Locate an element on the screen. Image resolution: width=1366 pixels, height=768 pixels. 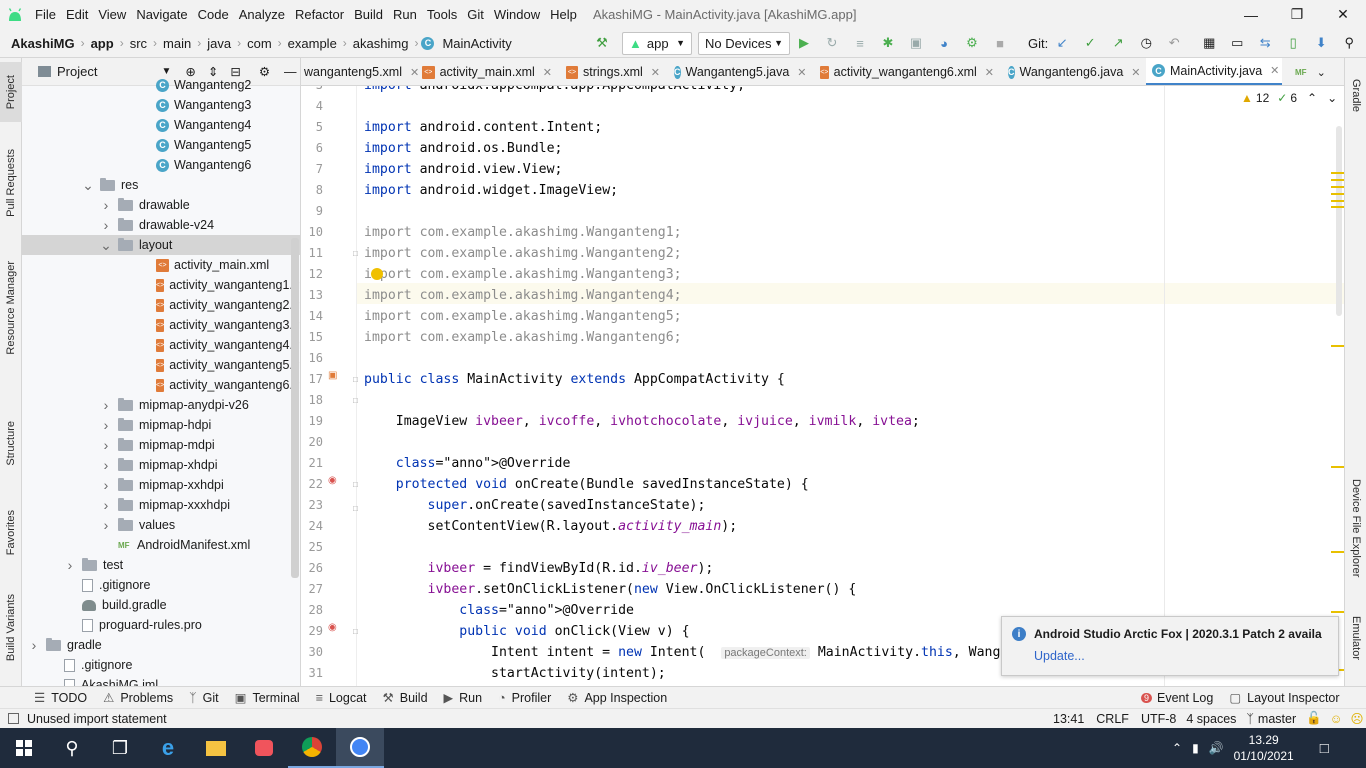
breadcrumb-main: main is located at coordinates (177, 43).